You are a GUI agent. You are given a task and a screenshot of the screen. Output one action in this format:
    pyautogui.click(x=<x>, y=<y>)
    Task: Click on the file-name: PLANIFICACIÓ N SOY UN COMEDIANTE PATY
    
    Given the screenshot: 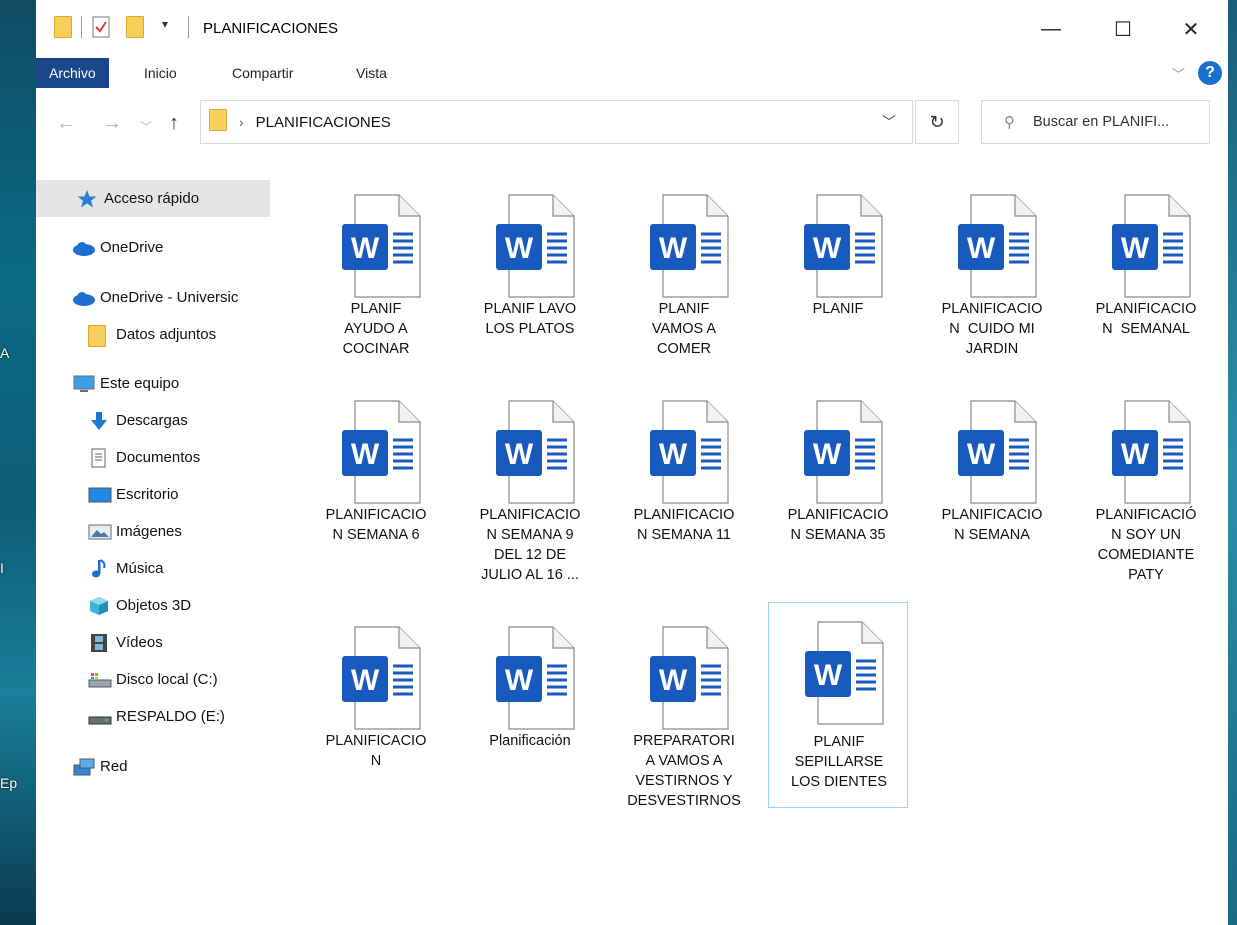 What is the action you would take?
    pyautogui.click(x=1146, y=545)
    